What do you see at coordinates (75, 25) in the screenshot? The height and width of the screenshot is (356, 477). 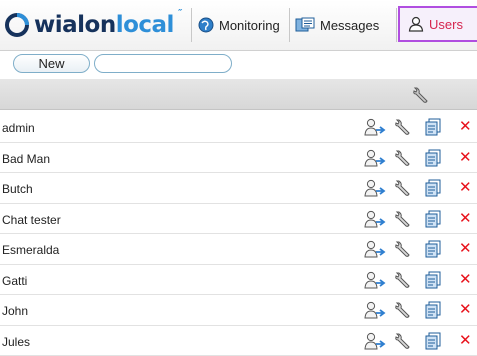 I see `logo-text-main: wialon` at bounding box center [75, 25].